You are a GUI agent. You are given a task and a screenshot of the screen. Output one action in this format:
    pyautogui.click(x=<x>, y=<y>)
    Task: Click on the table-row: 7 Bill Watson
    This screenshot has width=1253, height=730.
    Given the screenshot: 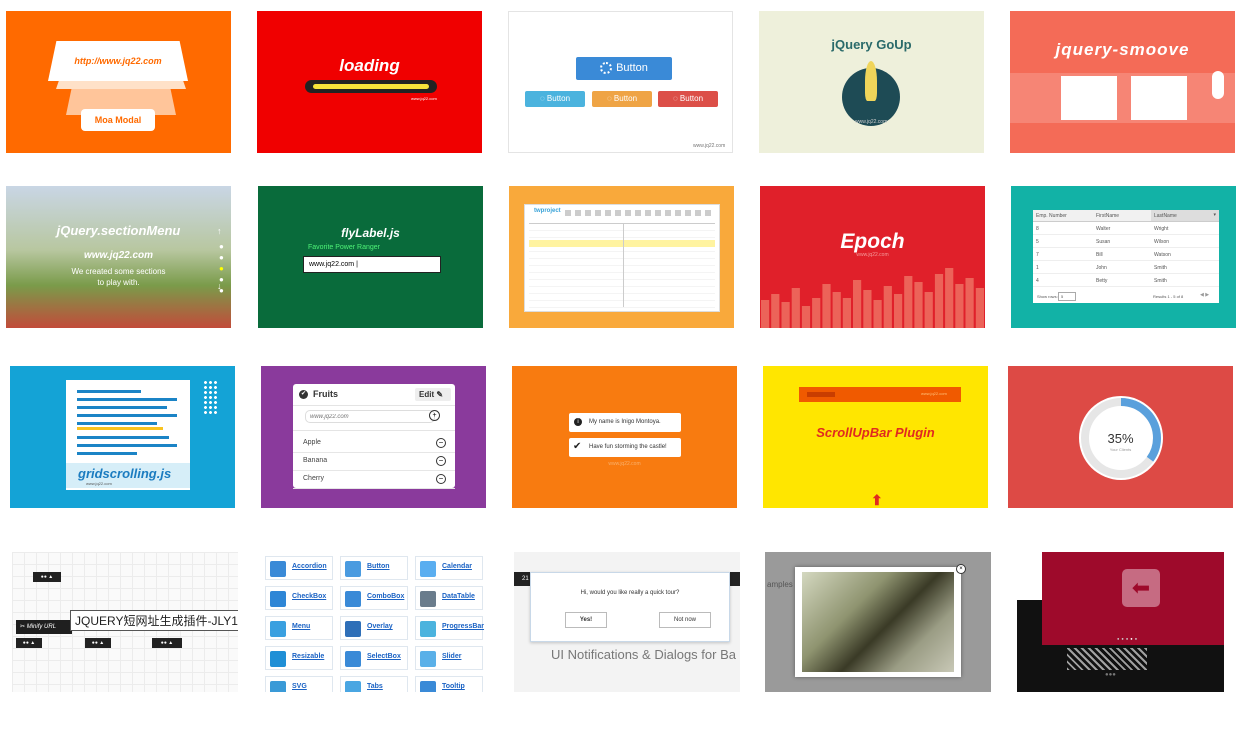 What is the action you would take?
    pyautogui.click(x=1126, y=254)
    